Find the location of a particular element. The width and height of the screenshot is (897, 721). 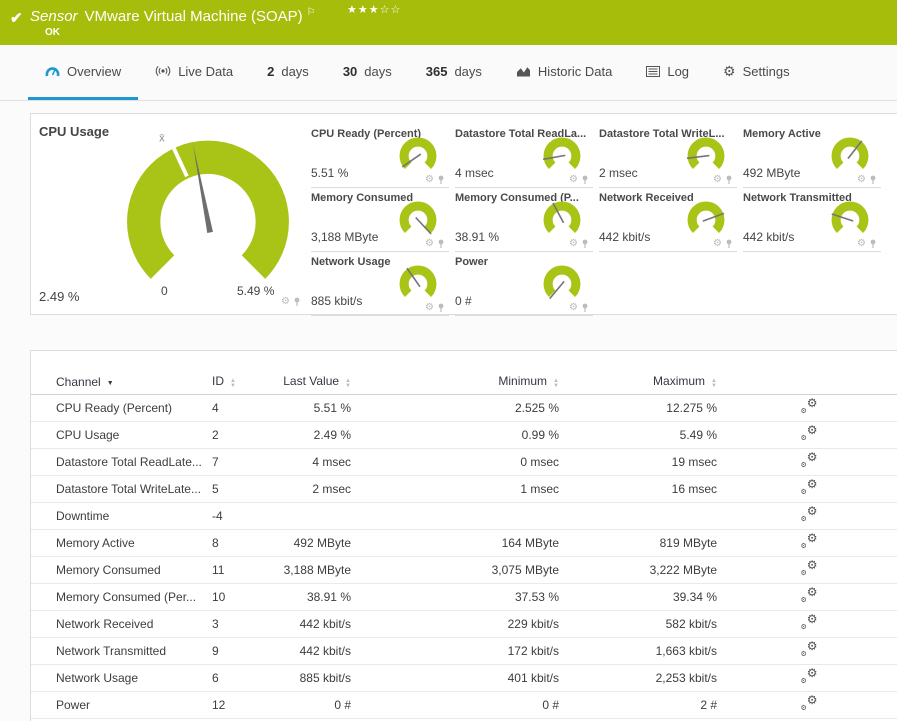

tab-2-days: 2 days is located at coordinates (288, 72).